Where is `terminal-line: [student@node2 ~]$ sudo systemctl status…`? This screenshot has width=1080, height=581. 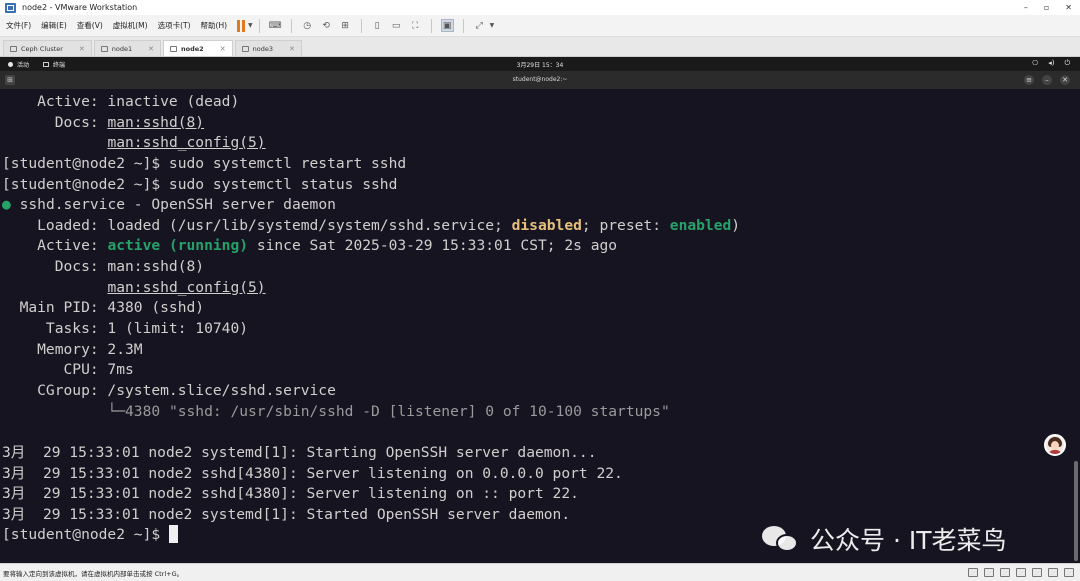
terminal-line: [student@node2 ~]$ sudo systemctl status… is located at coordinates (371, 185).